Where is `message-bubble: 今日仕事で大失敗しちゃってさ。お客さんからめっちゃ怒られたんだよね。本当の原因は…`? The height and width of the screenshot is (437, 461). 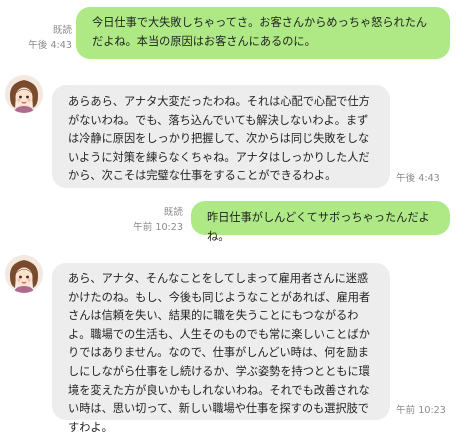 message-bubble: 今日仕事で大失敗しちゃってさ。お客さんからめっちゃ怒られたんだよね。本当の原因は… is located at coordinates (263, 33).